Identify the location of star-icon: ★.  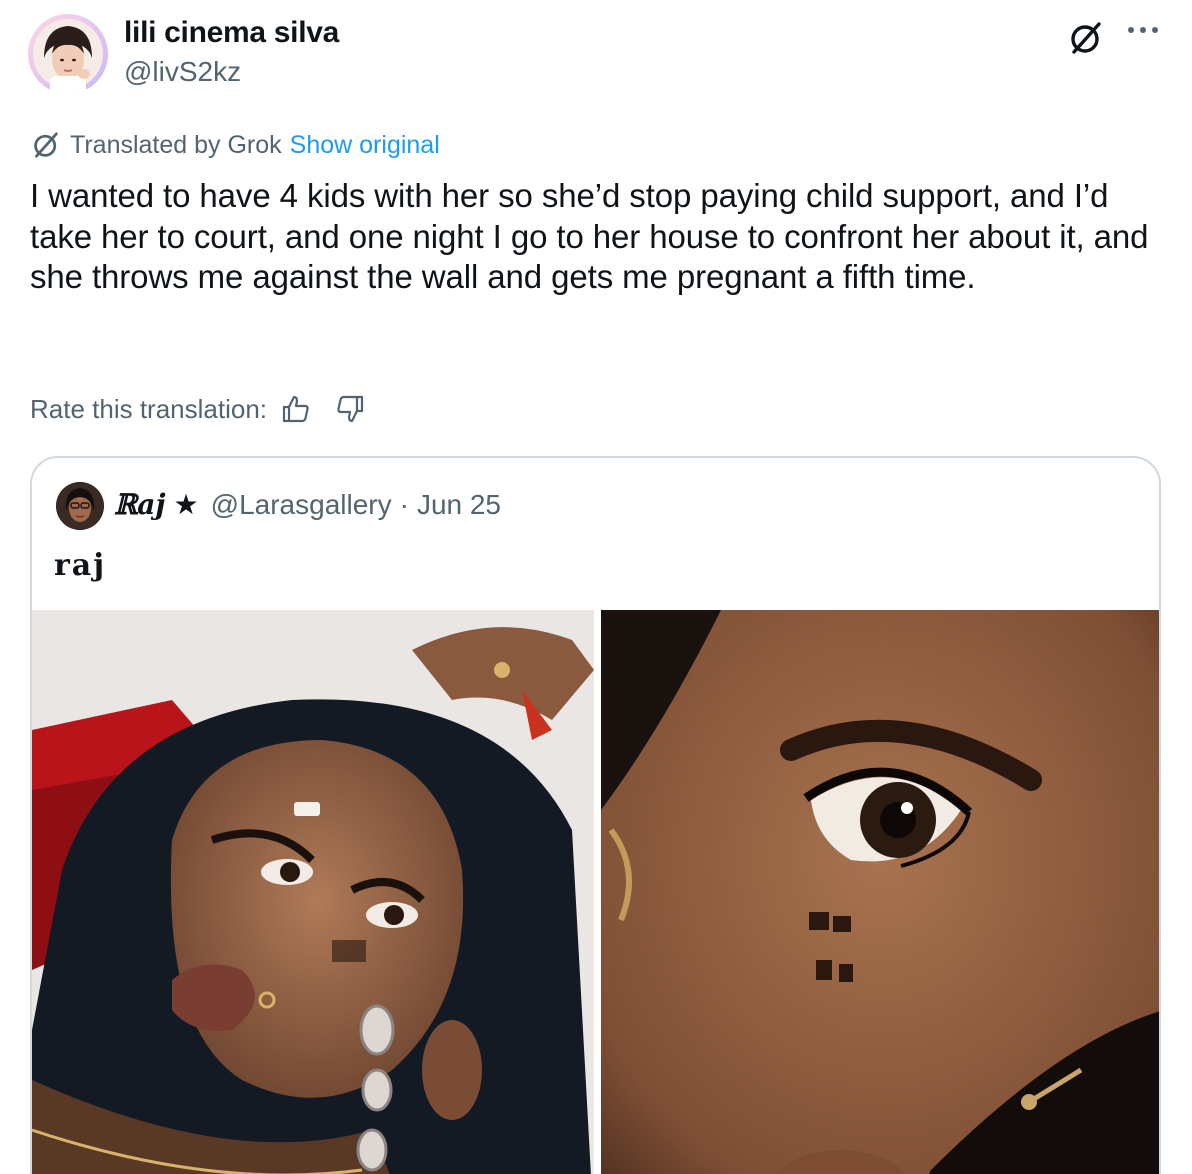
(186, 504).